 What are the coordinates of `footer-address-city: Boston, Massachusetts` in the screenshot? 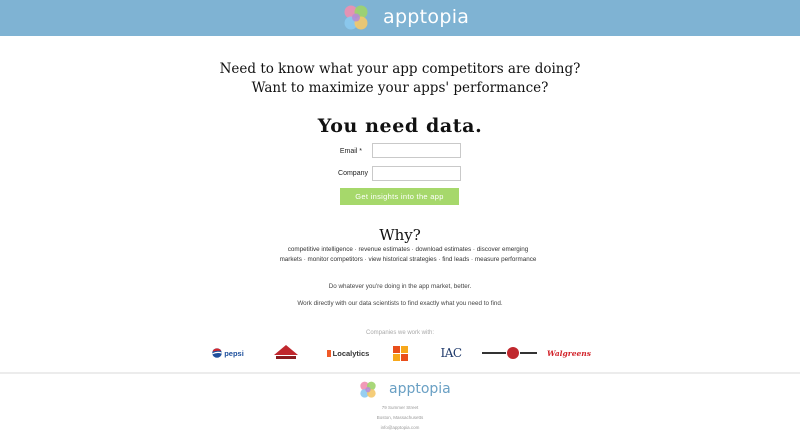 It's located at (400, 417).